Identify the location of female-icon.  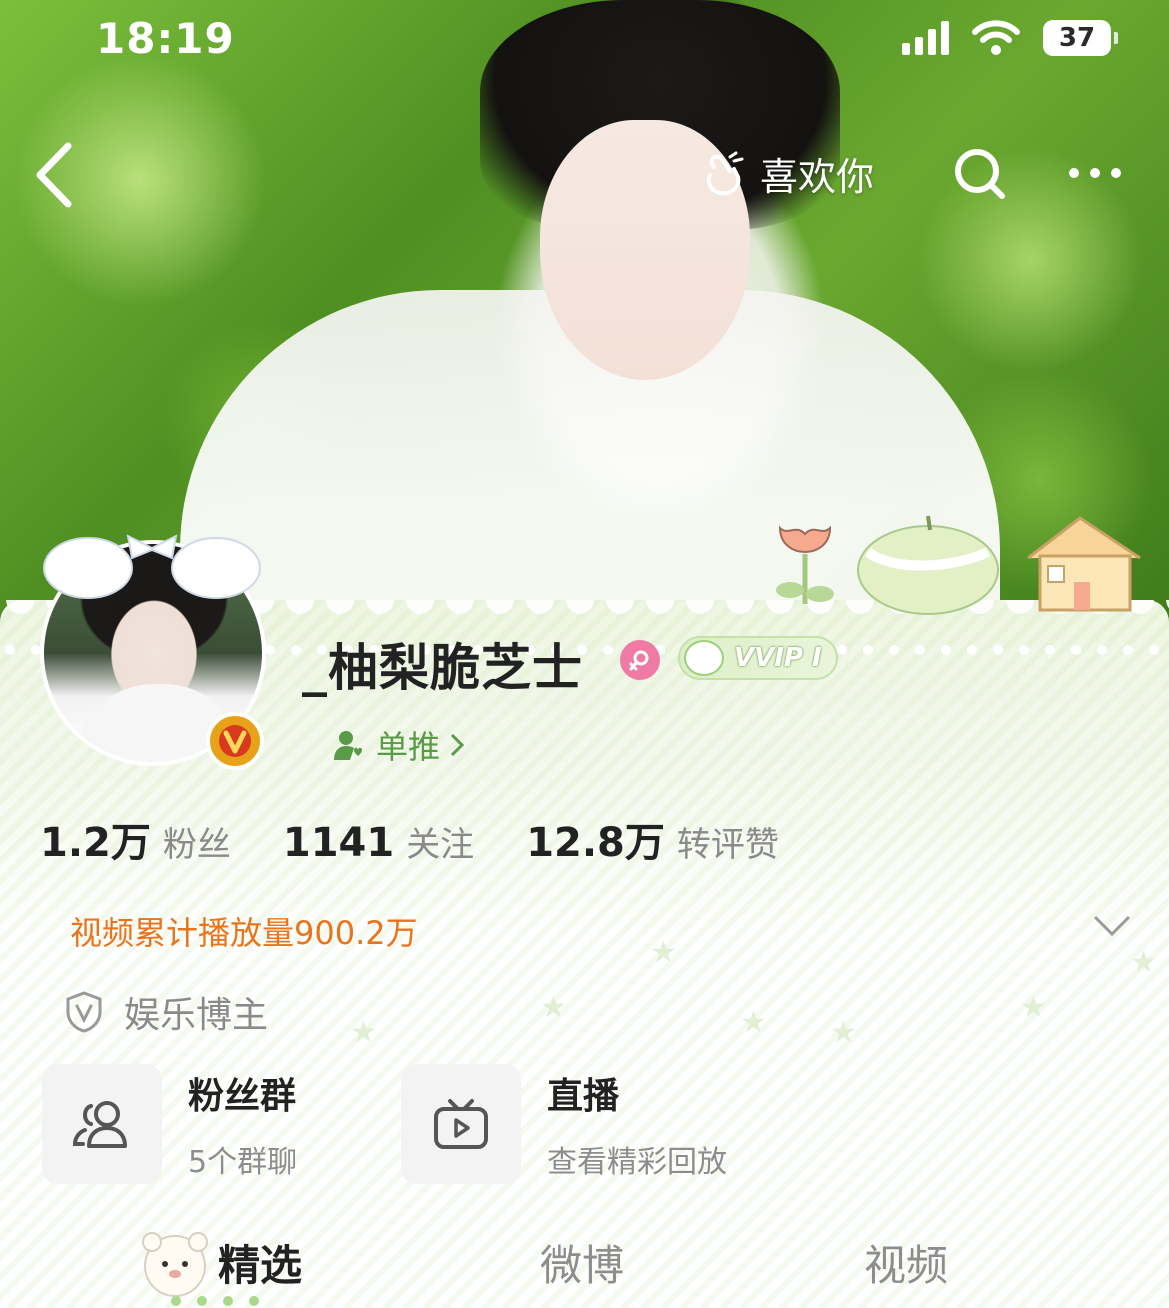
(639, 660).